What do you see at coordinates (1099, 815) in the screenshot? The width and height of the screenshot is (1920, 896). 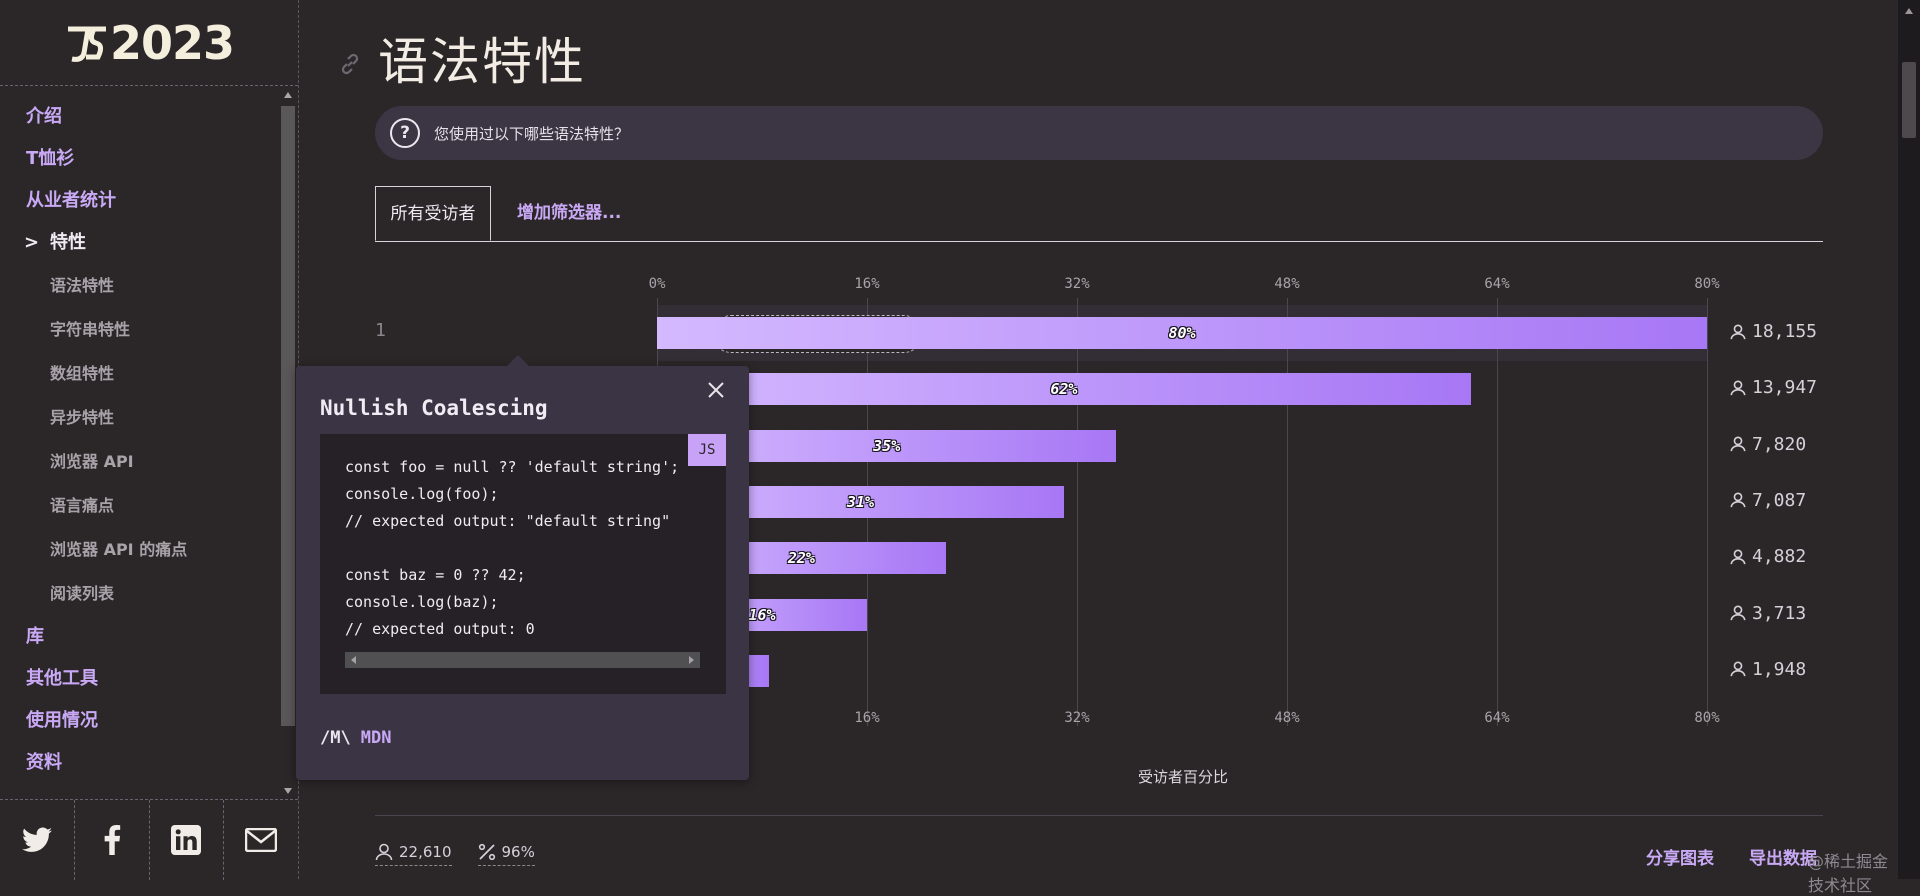 I see `divider` at bounding box center [1099, 815].